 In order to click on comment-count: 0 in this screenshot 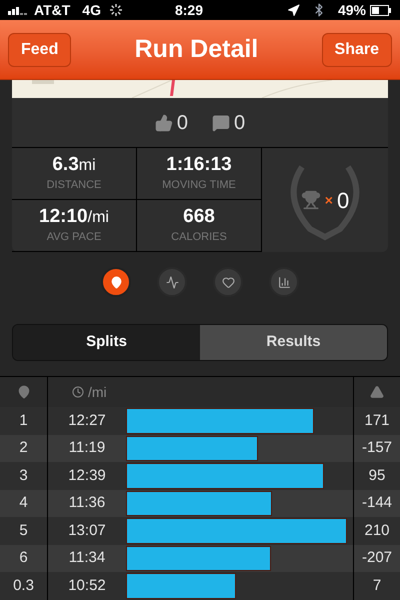, I will do `click(240, 123)`.